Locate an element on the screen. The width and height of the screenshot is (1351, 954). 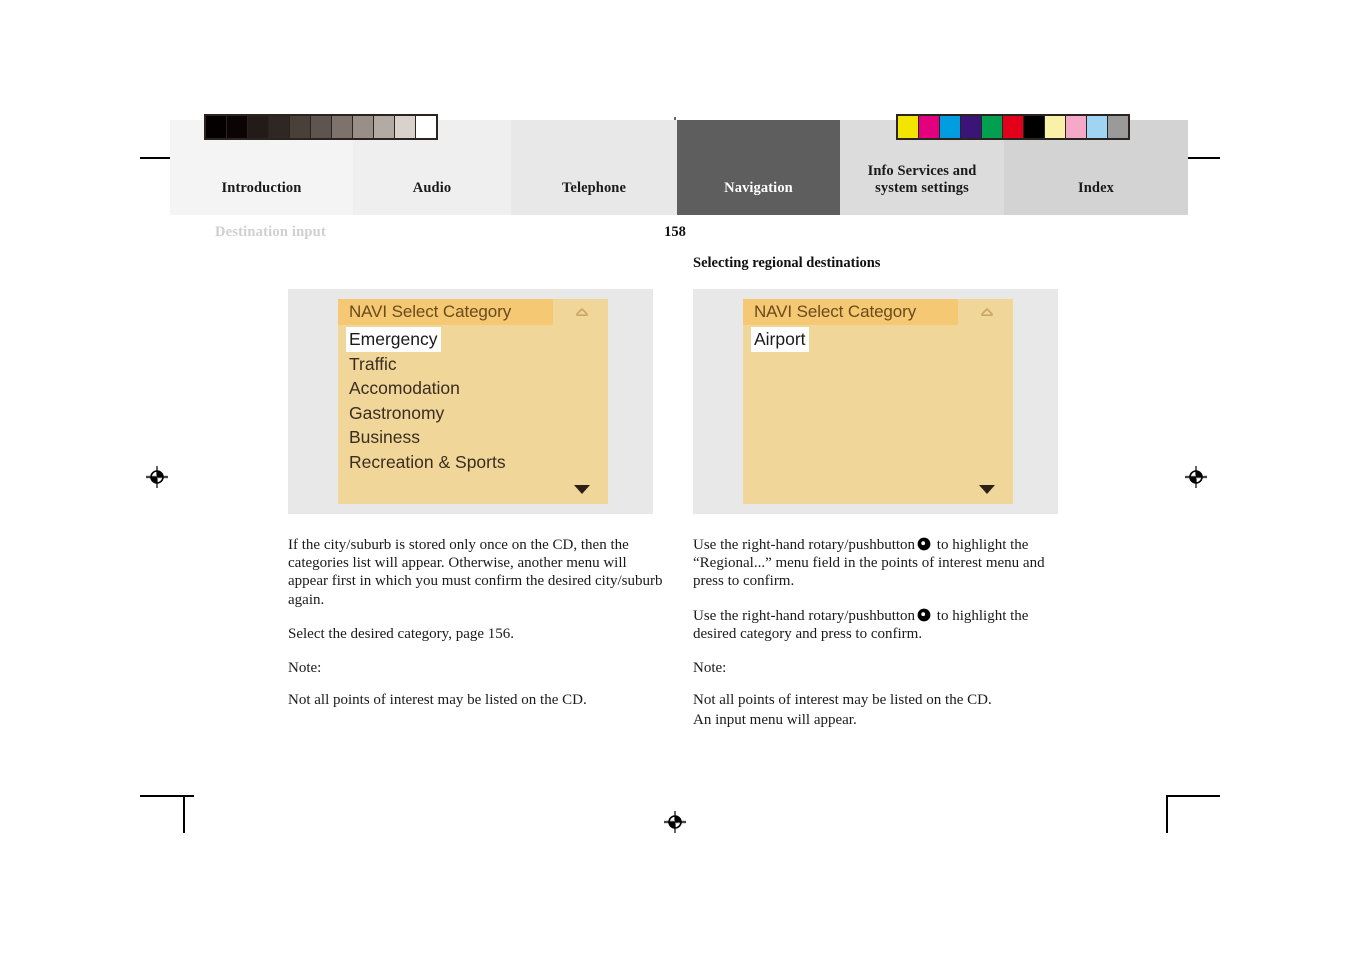
grayscale-calibration-strip is located at coordinates (321, 127).